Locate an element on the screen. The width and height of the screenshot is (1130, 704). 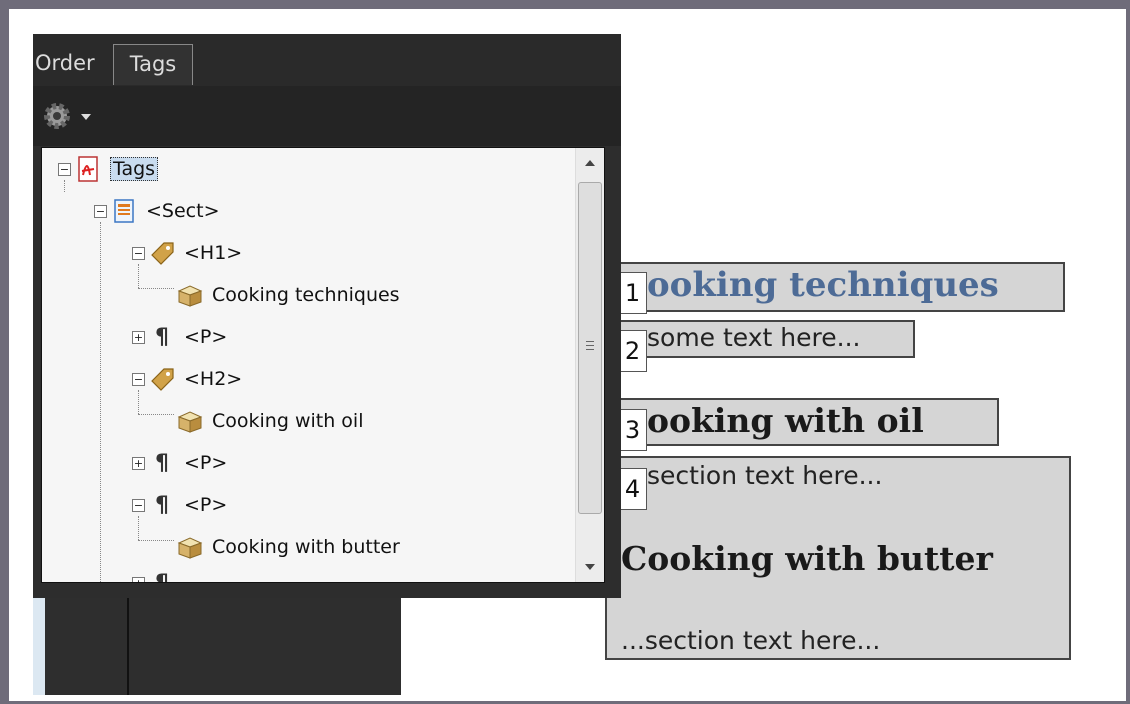
side-highlight is located at coordinates (39, 645).